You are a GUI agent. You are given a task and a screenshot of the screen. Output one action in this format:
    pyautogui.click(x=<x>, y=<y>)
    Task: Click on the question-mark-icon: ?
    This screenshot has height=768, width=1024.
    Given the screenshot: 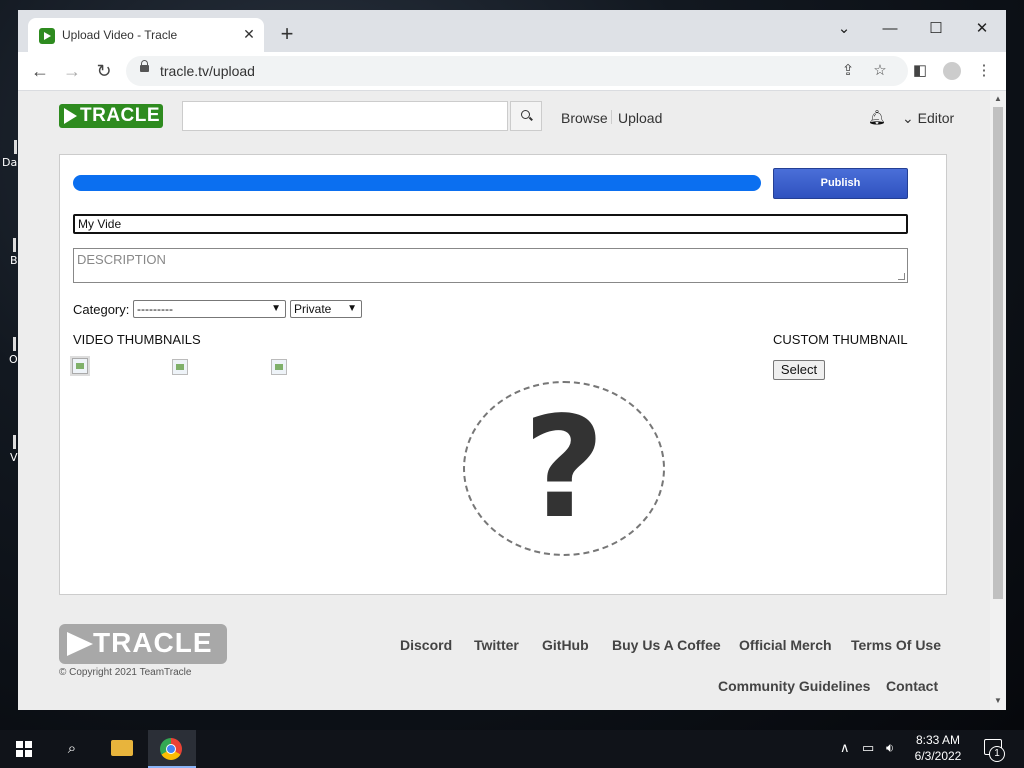 What is the action you would take?
    pyautogui.click(x=564, y=468)
    